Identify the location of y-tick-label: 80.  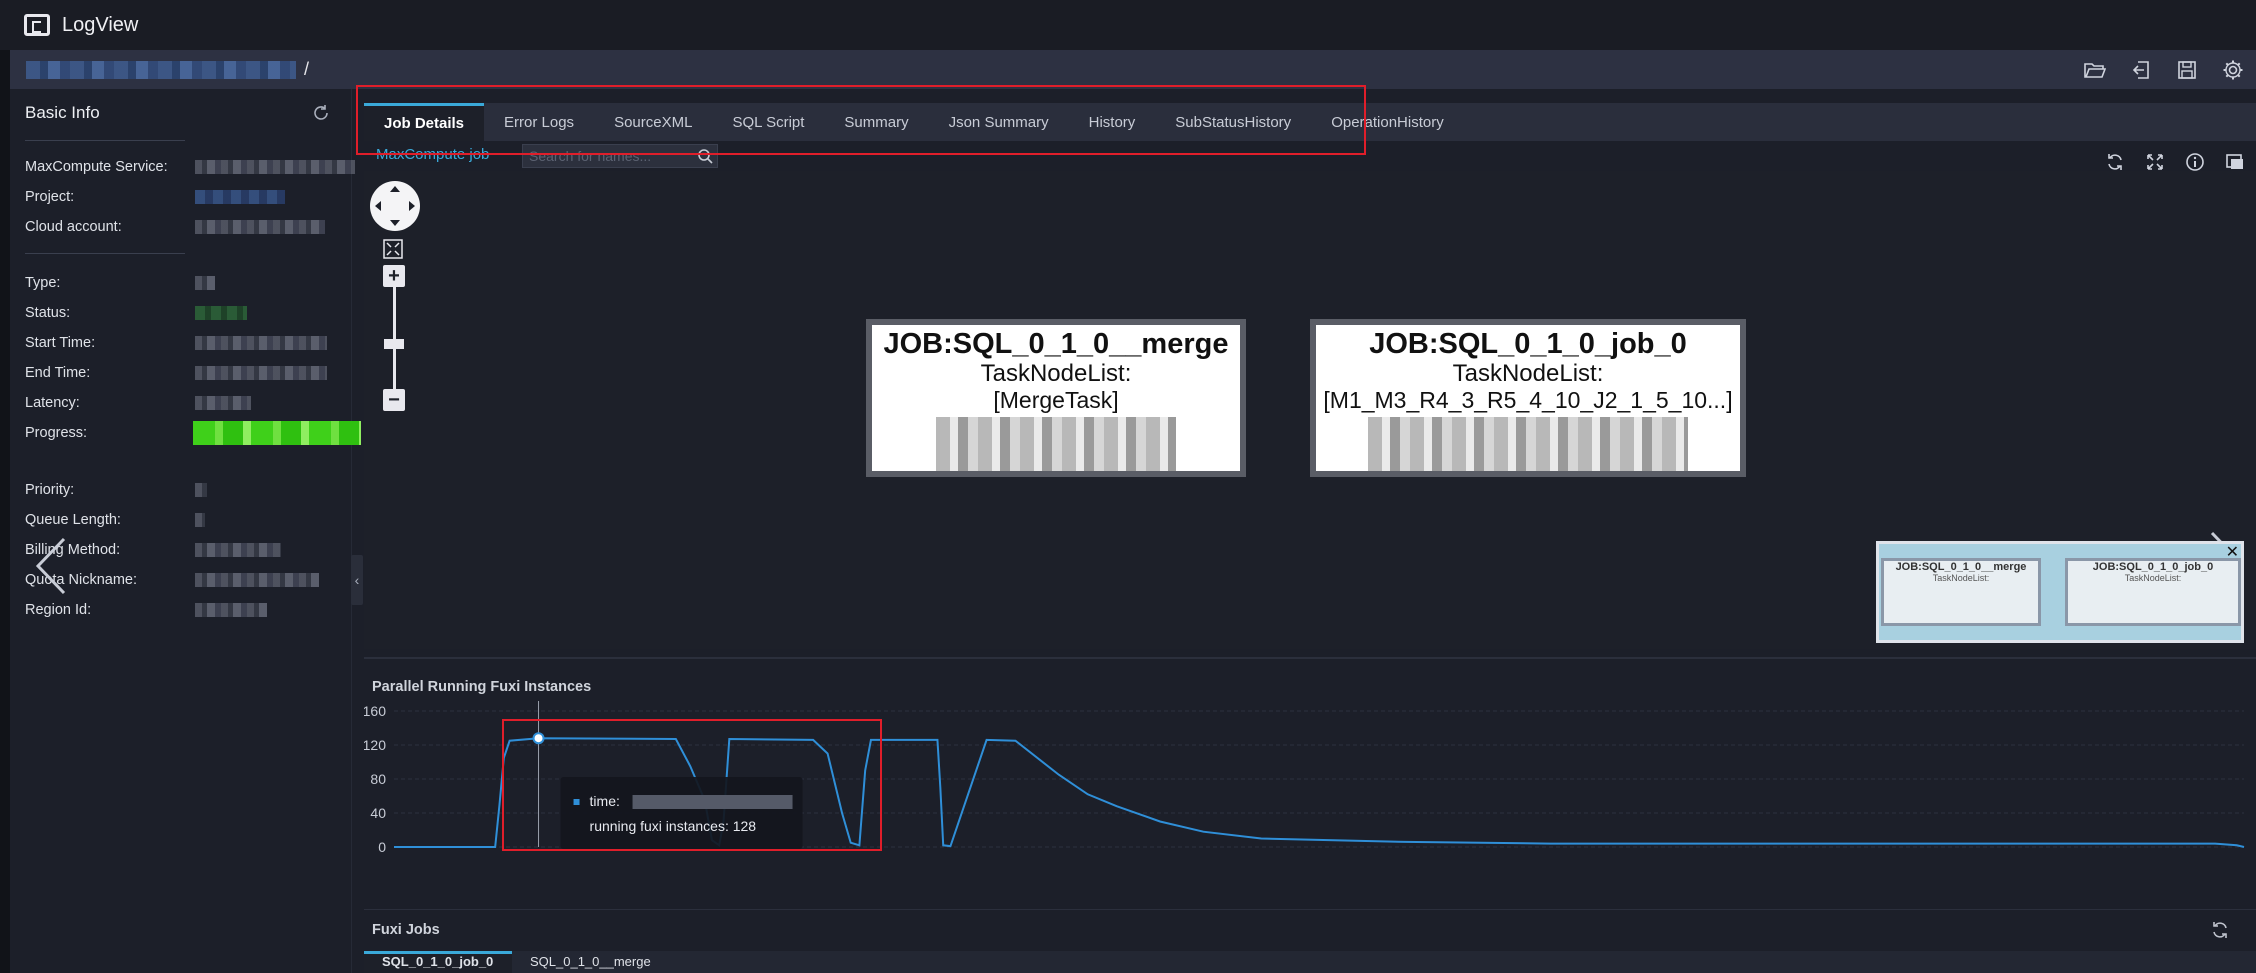
(378, 779).